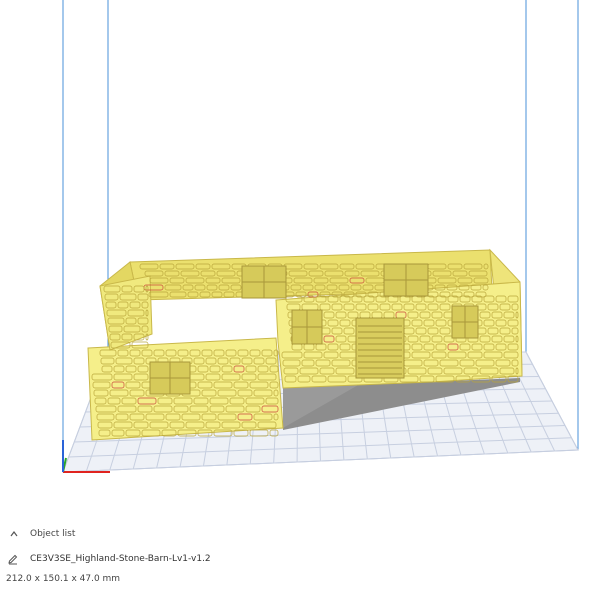 Image resolution: width=600 pixels, height=593 pixels. Describe the element at coordinates (120, 559) in the screenshot. I see `object-name: CE3V3SE_Highland-Stone-Barn-Lv1-v1.2` at that location.